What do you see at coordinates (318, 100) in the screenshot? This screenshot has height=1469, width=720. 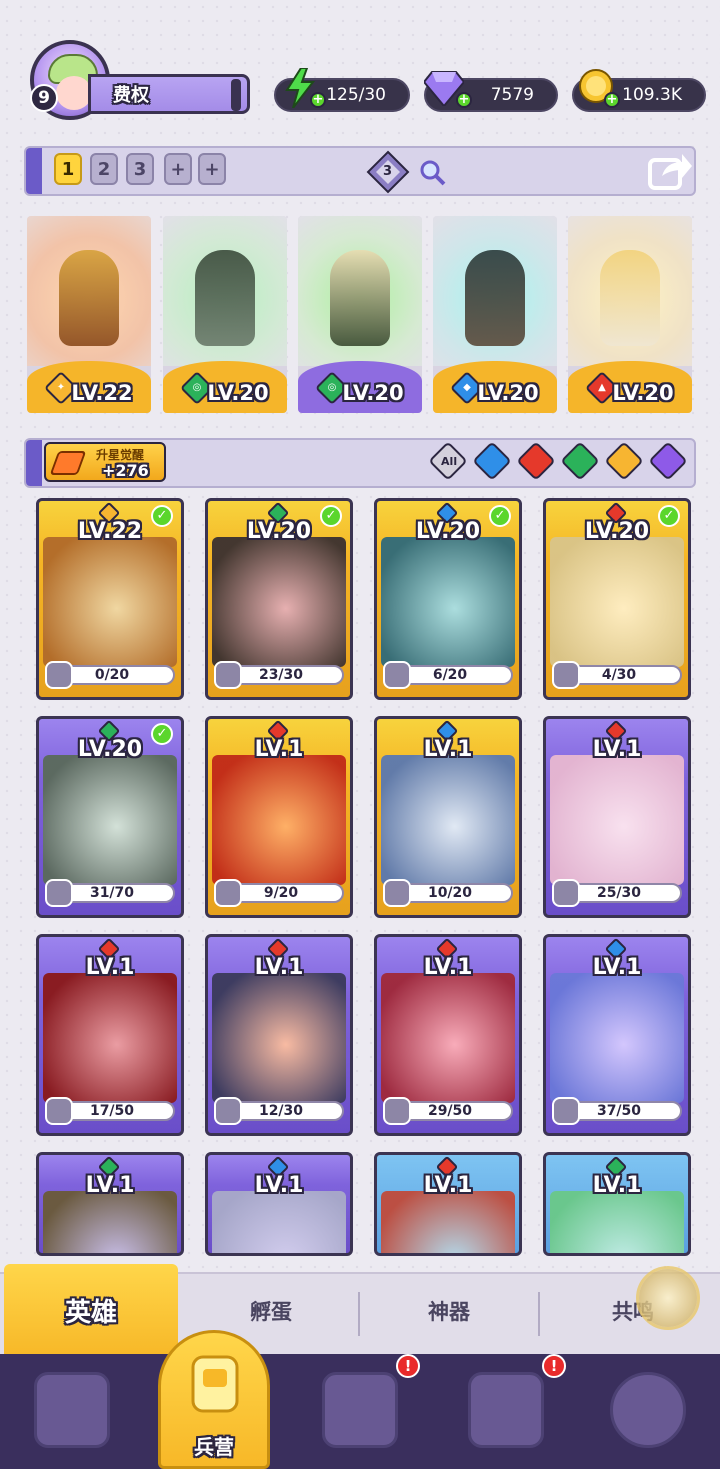 I see `add-energy-icon: +` at bounding box center [318, 100].